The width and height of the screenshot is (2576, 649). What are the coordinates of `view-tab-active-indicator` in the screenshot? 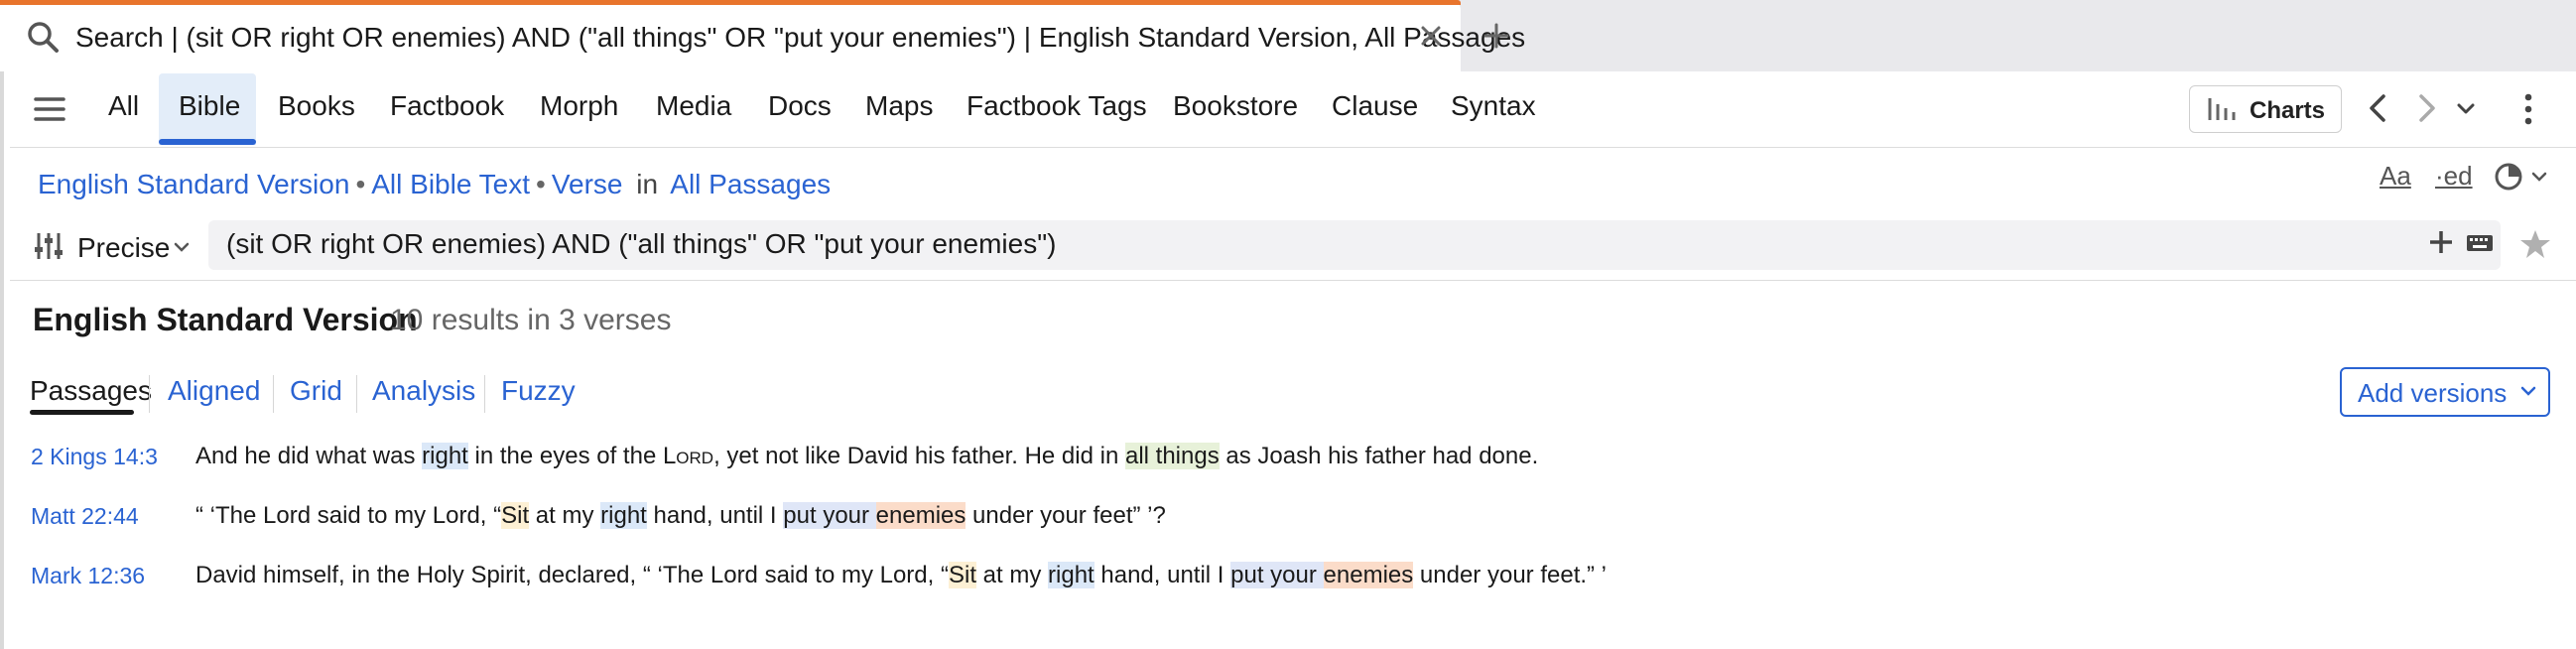 It's located at (82, 412).